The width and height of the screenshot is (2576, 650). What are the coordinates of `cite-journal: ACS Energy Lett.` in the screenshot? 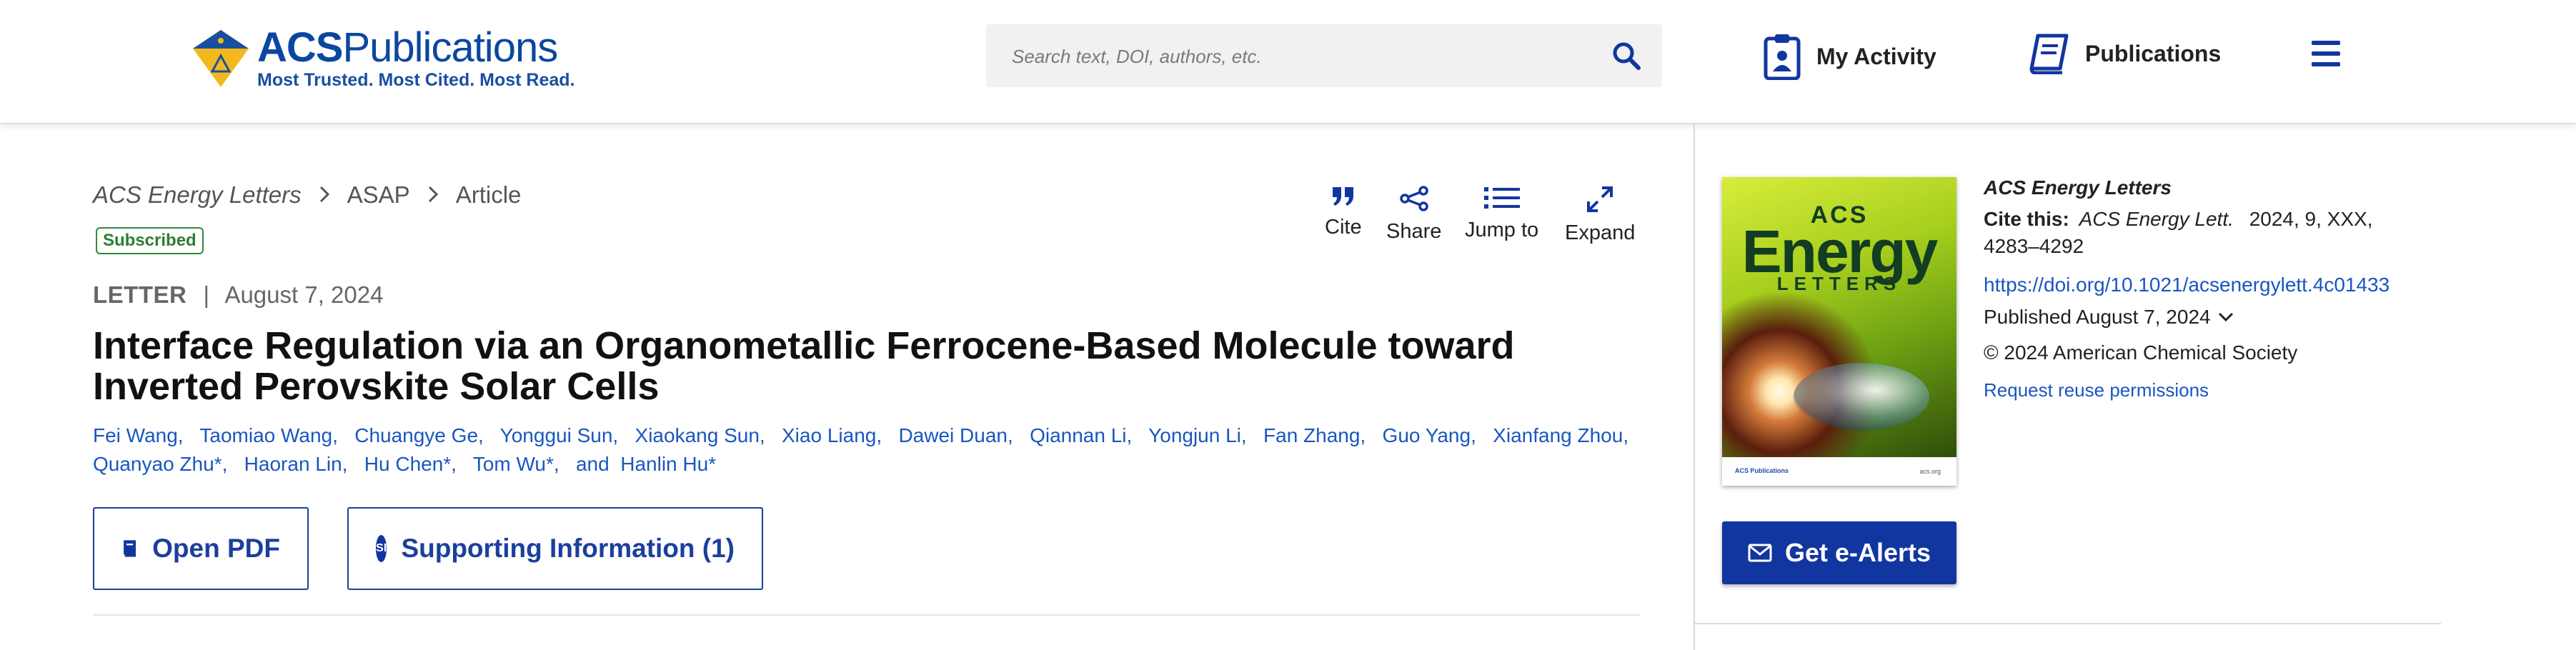 It's located at (2156, 219).